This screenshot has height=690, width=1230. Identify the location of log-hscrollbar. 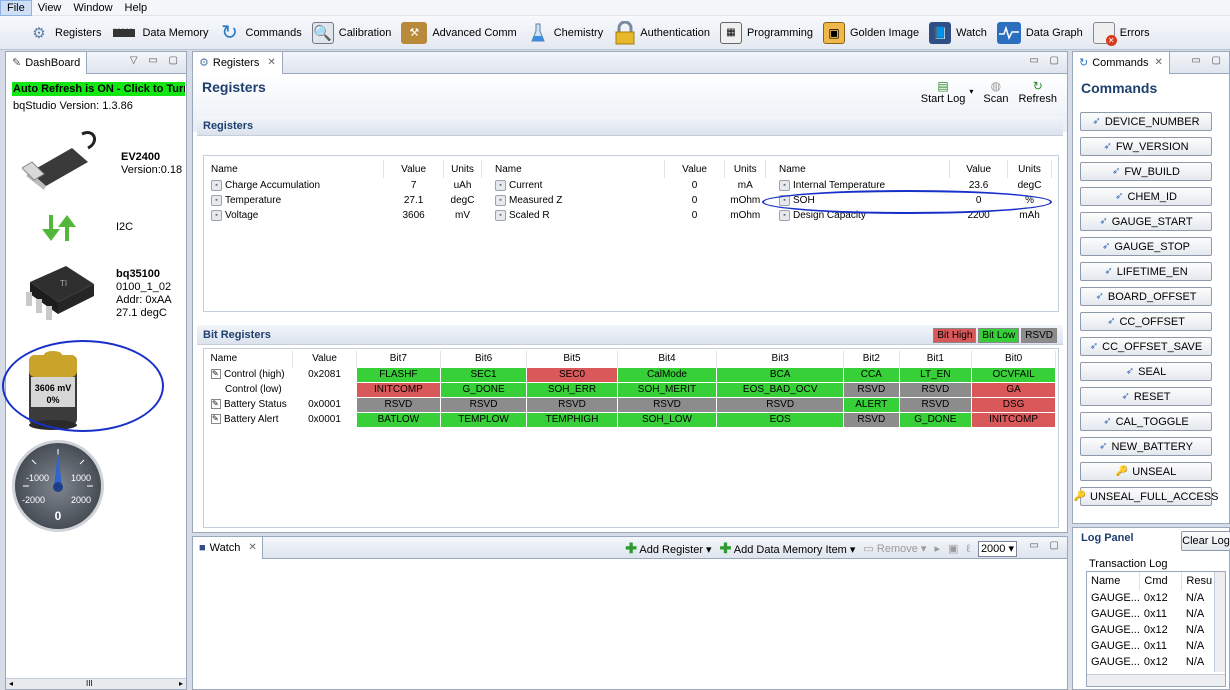
(1156, 680).